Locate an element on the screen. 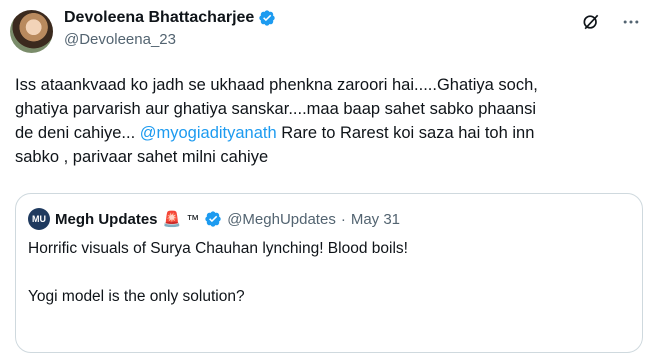  quoted-tweet-text-line: Yogi model is the only solution? is located at coordinates (136, 296).